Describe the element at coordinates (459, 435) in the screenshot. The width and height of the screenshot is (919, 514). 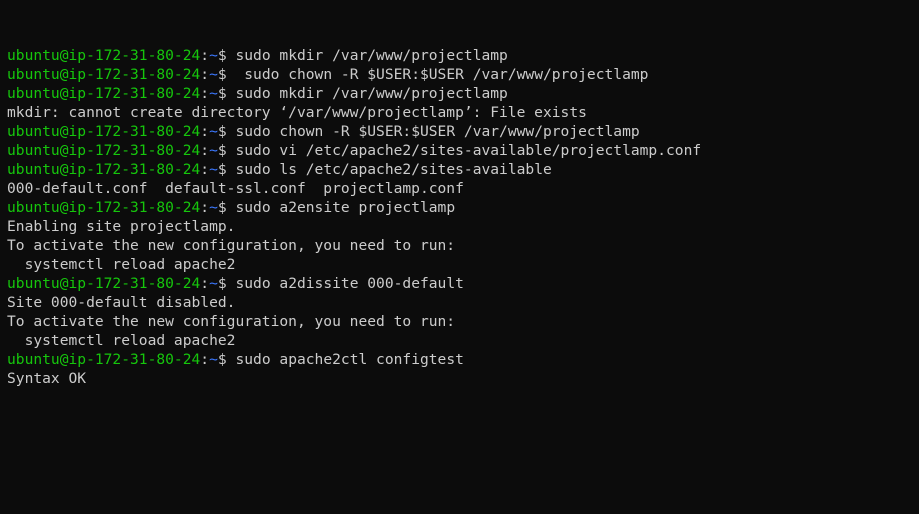
I see `active-prompt-line: ubuntu@ip-172-31-80-24:~$` at that location.